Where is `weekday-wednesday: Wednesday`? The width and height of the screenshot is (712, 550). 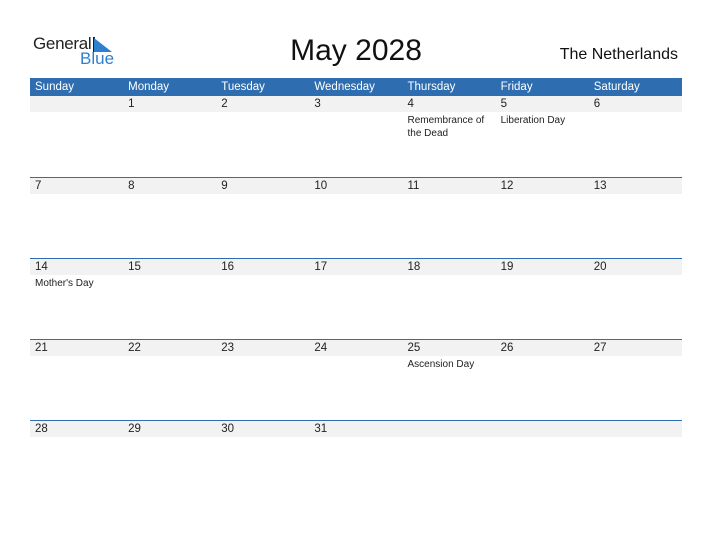
weekday-wednesday: Wednesday is located at coordinates (344, 87).